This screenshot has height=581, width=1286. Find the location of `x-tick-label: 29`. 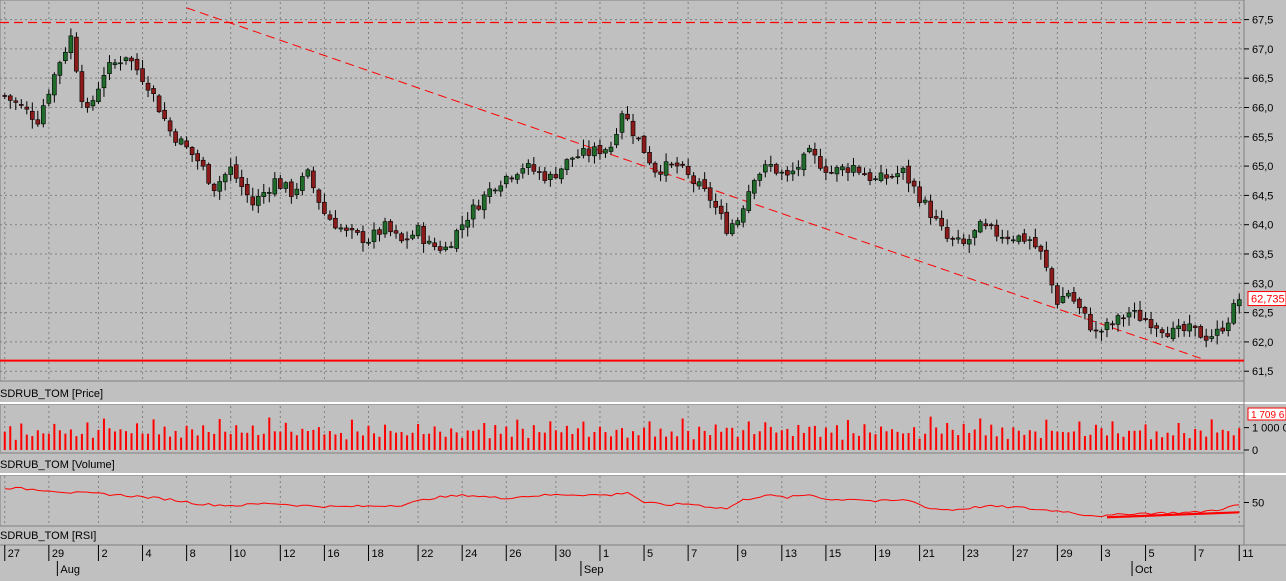

x-tick-label: 29 is located at coordinates (58, 554).